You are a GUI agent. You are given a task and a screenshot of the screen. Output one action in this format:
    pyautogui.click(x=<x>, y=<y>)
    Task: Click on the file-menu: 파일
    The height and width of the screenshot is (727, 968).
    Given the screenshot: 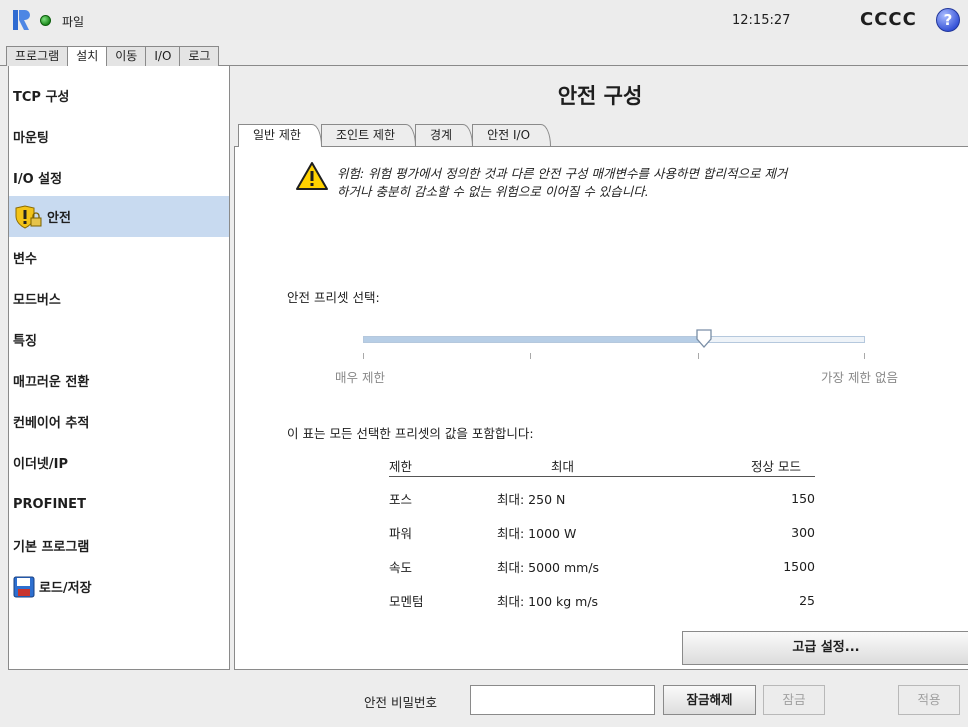 What is the action you would take?
    pyautogui.click(x=73, y=21)
    